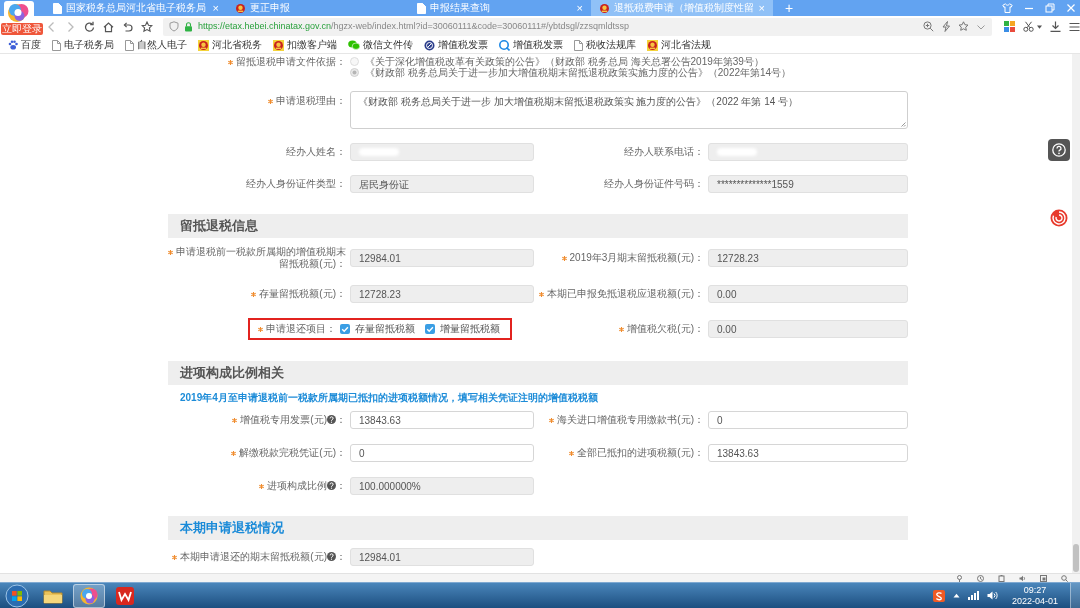 This screenshot has height=608, width=1080. Describe the element at coordinates (1034, 601) in the screenshot. I see `clock-date: 2022-04-01` at that location.